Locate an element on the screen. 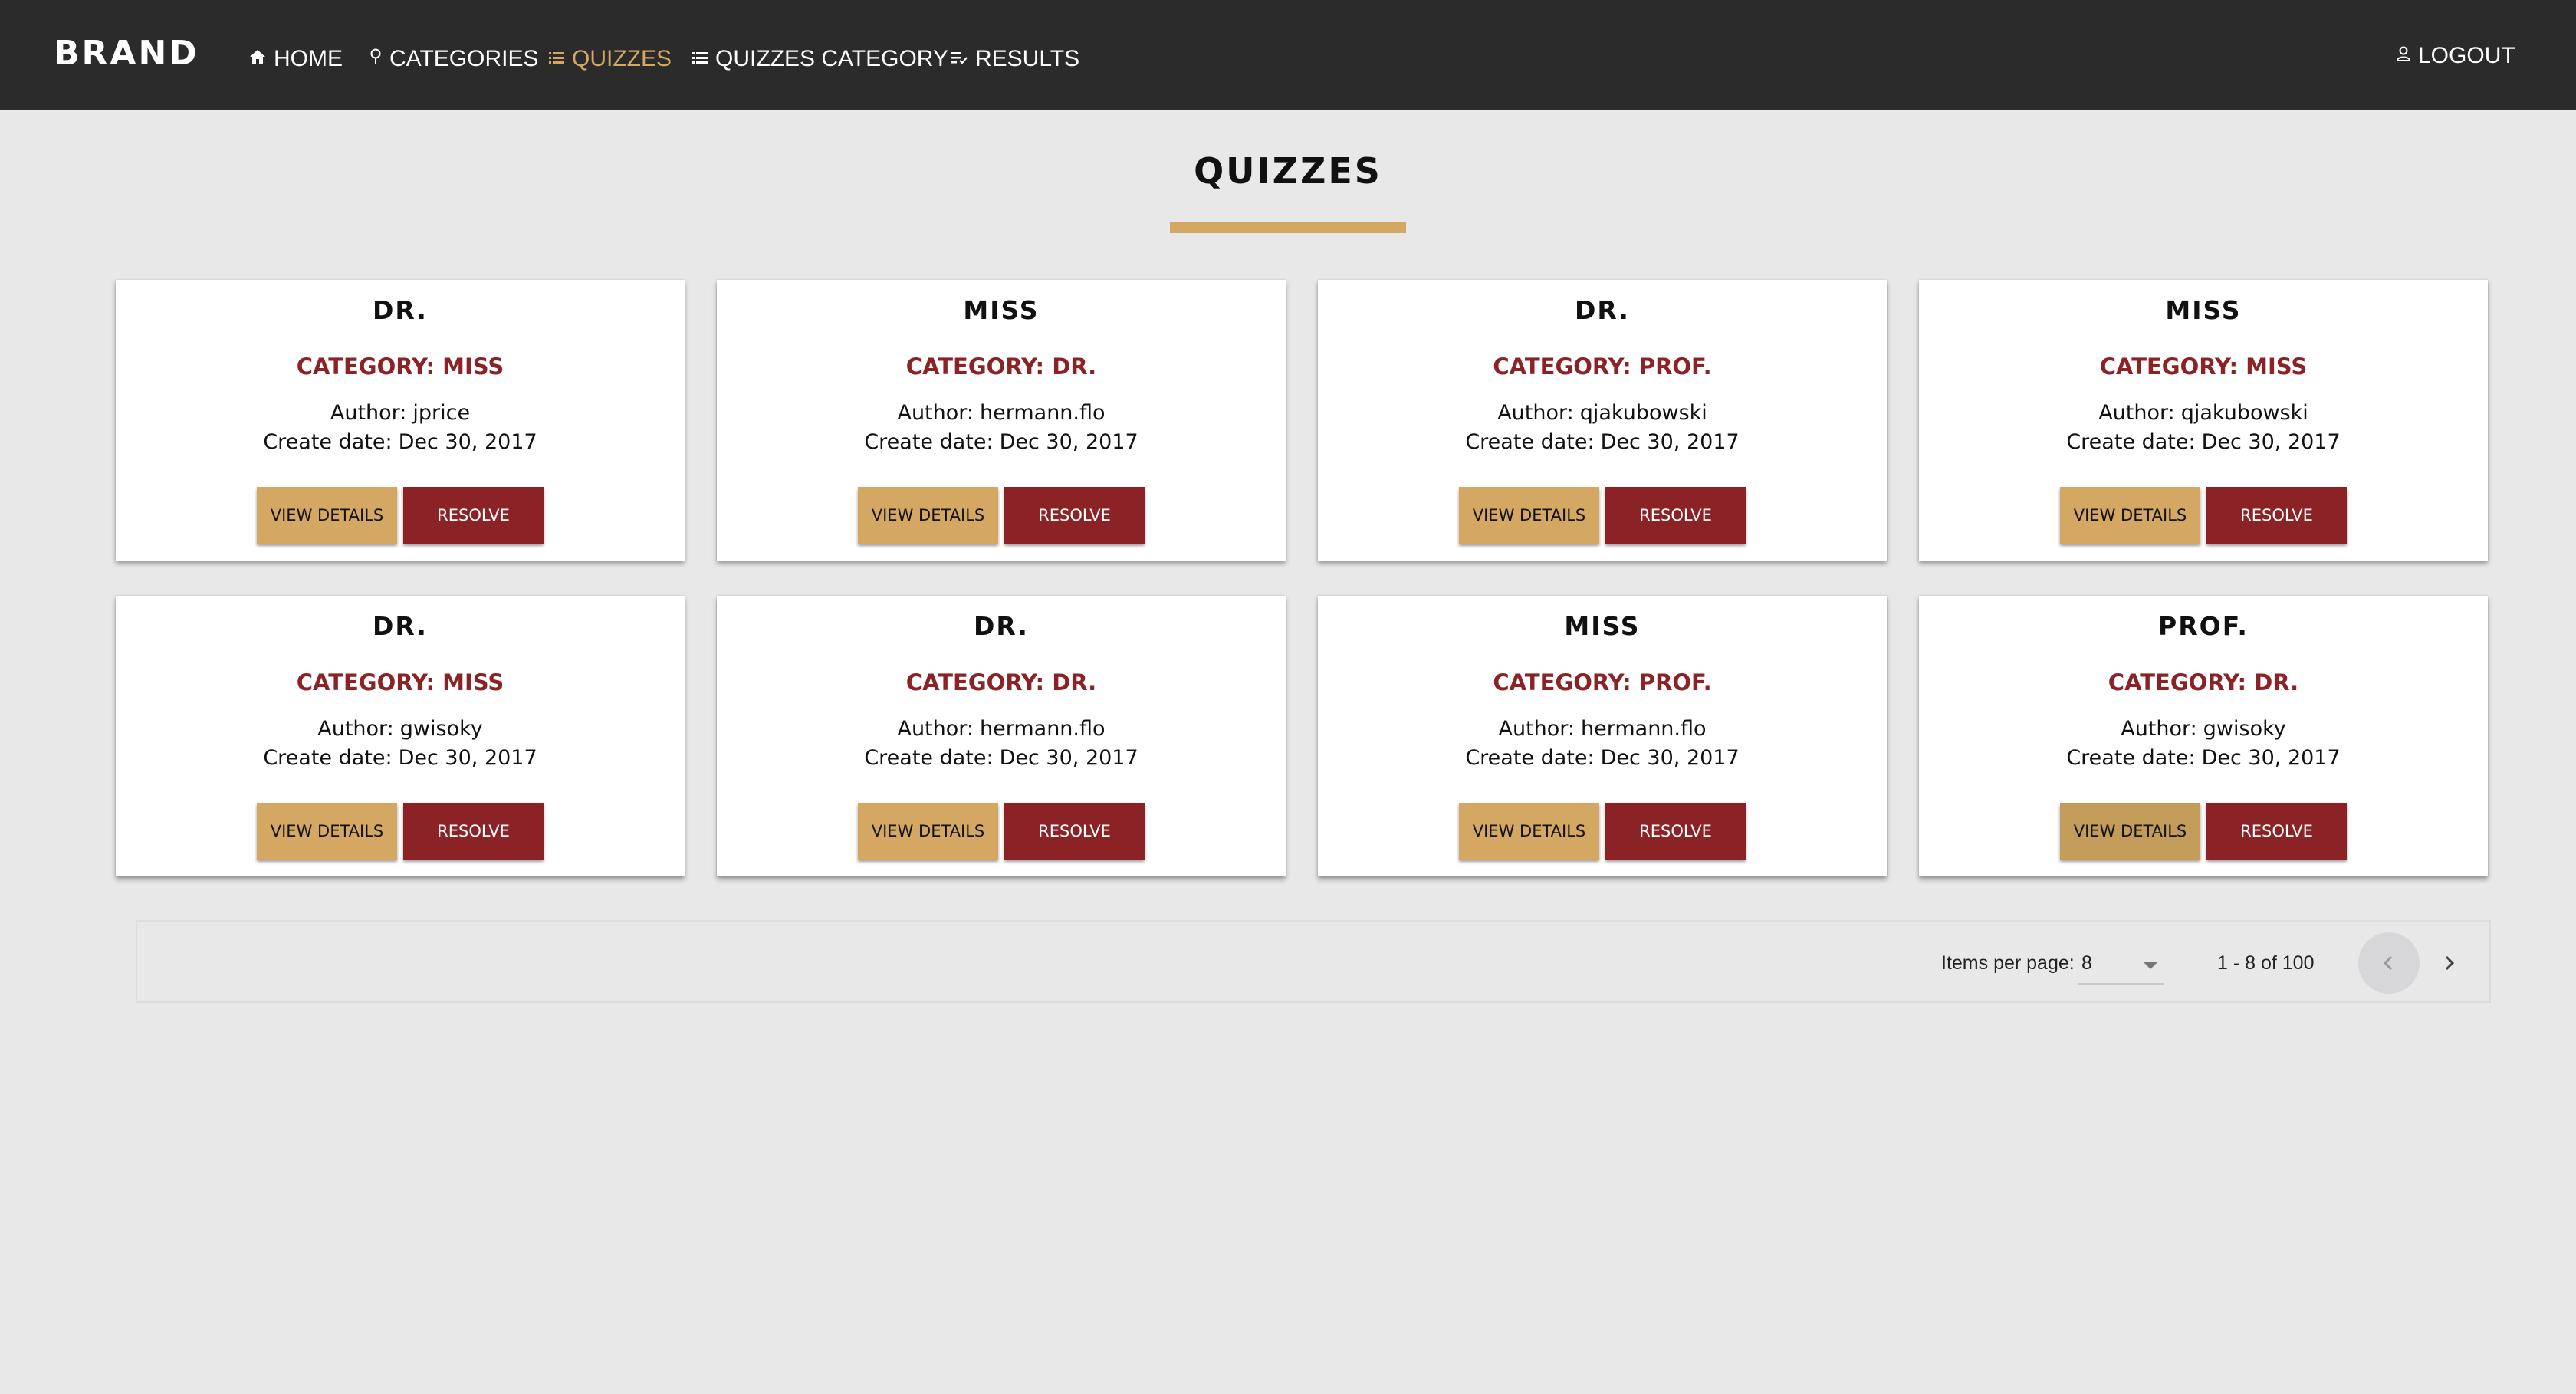 The width and height of the screenshot is (2576, 1394). checklist-icon is located at coordinates (959, 59).